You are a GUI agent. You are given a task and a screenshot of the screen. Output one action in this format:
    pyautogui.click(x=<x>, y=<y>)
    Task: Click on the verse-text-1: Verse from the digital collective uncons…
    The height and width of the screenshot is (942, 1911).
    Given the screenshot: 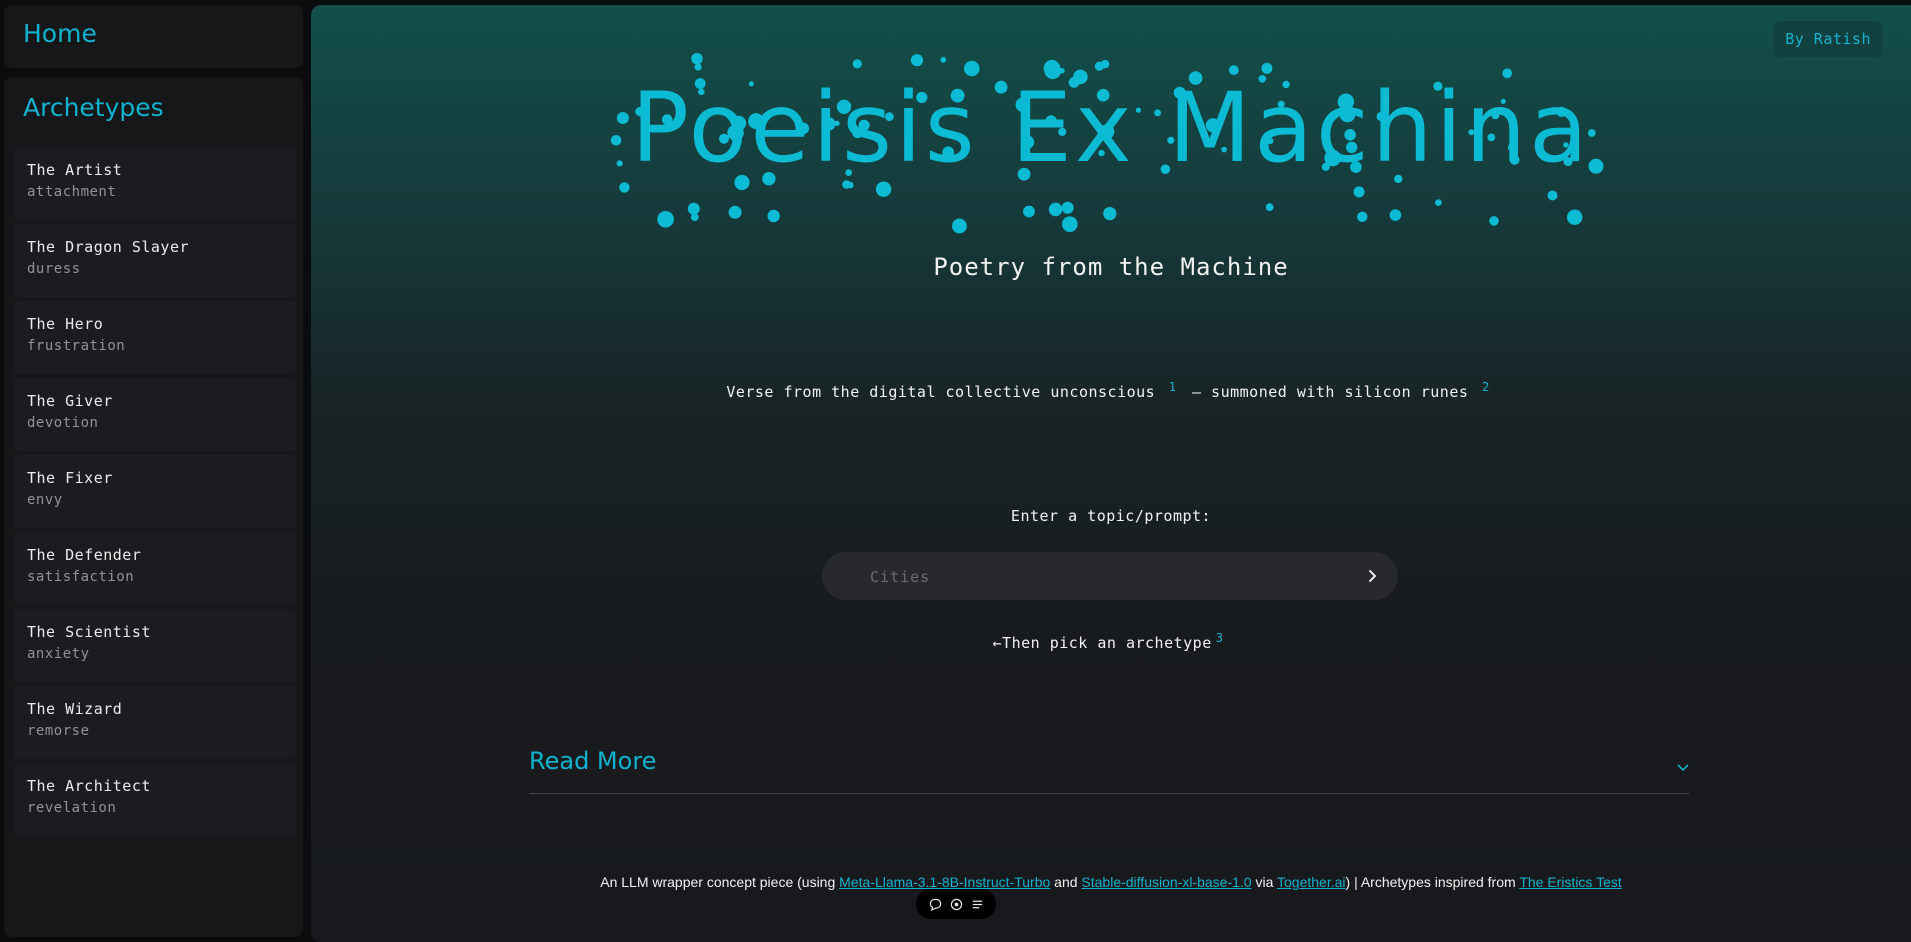 What is the action you would take?
    pyautogui.click(x=941, y=392)
    